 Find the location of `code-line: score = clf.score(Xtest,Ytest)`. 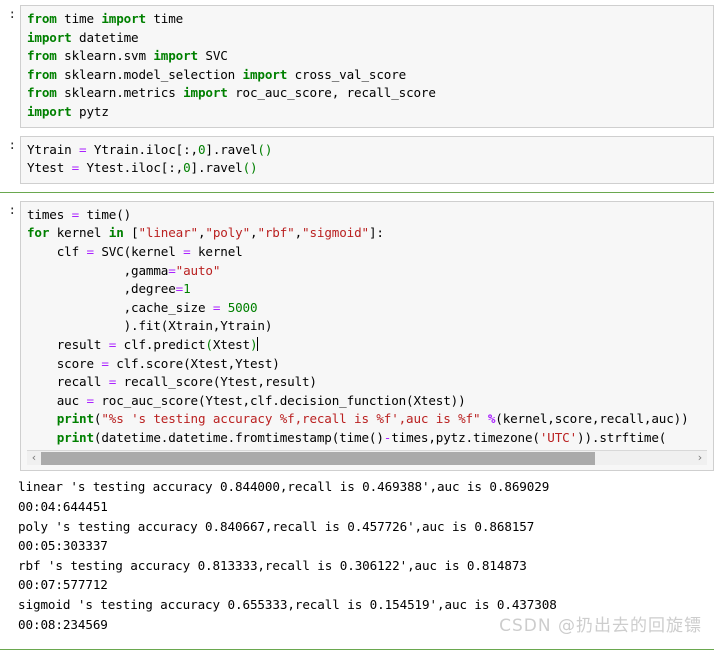

code-line: score = clf.score(Xtest,Ytest) is located at coordinates (367, 364).